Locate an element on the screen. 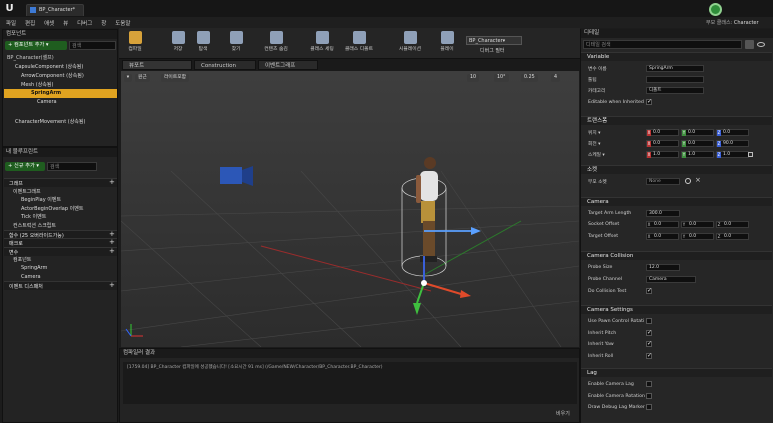  menu-asset: 애셋 is located at coordinates (49, 24).